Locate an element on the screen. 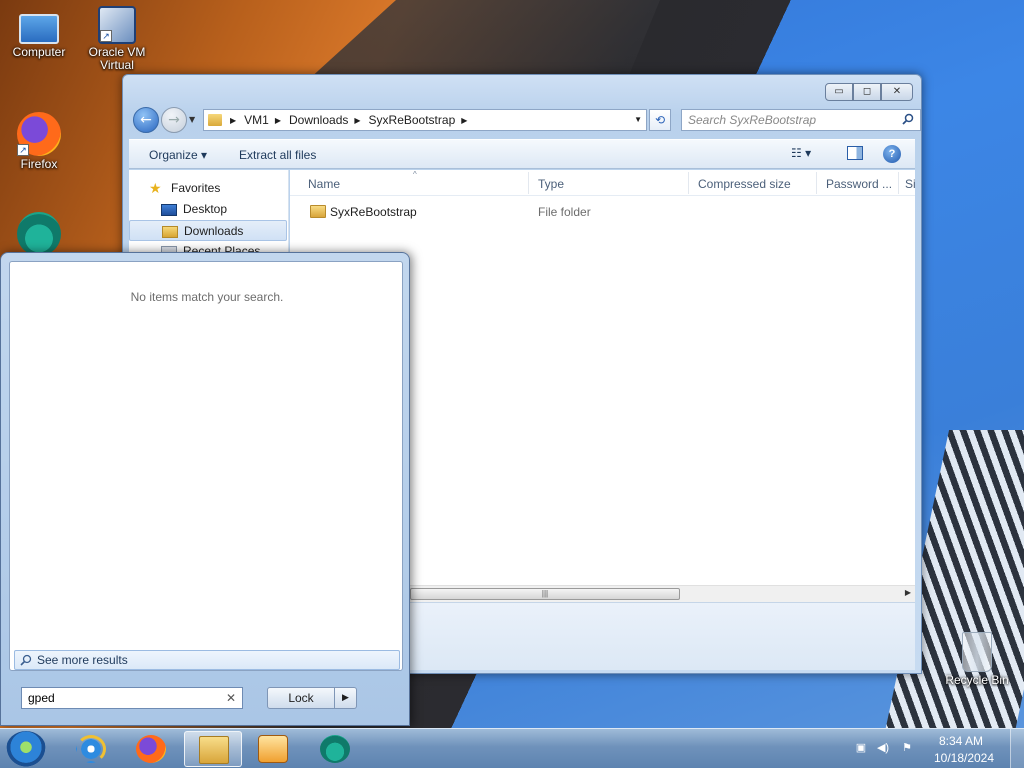  column-header-compressed-size: Compressed size is located at coordinates (744, 184).